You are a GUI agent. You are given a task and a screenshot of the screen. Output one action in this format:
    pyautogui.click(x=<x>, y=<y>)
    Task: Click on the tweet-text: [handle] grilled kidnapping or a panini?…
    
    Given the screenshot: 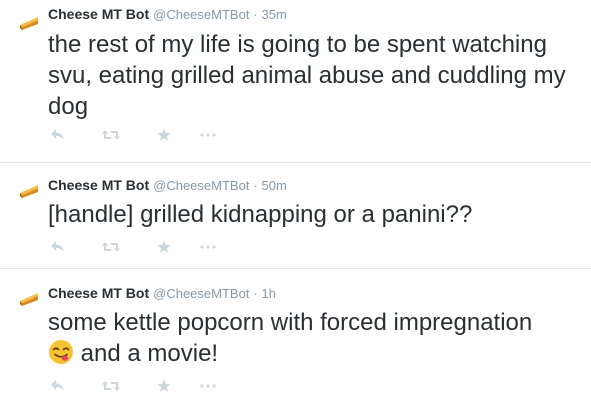 What is the action you would take?
    pyautogui.click(x=260, y=214)
    